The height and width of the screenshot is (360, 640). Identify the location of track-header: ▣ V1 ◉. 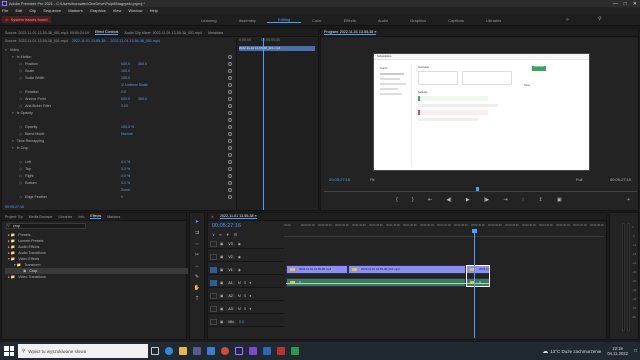
(246, 270).